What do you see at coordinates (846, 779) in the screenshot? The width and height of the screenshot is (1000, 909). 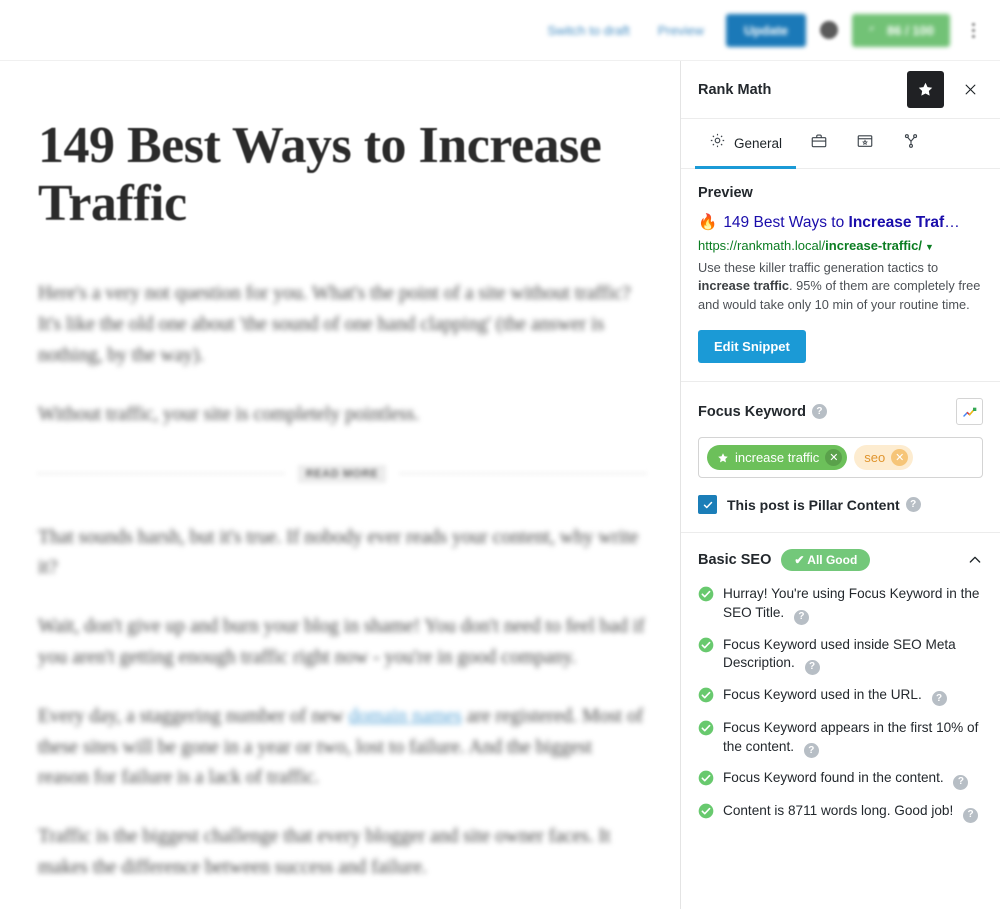 I see `list-item-label: Focus Keyword found in the content. ?` at bounding box center [846, 779].